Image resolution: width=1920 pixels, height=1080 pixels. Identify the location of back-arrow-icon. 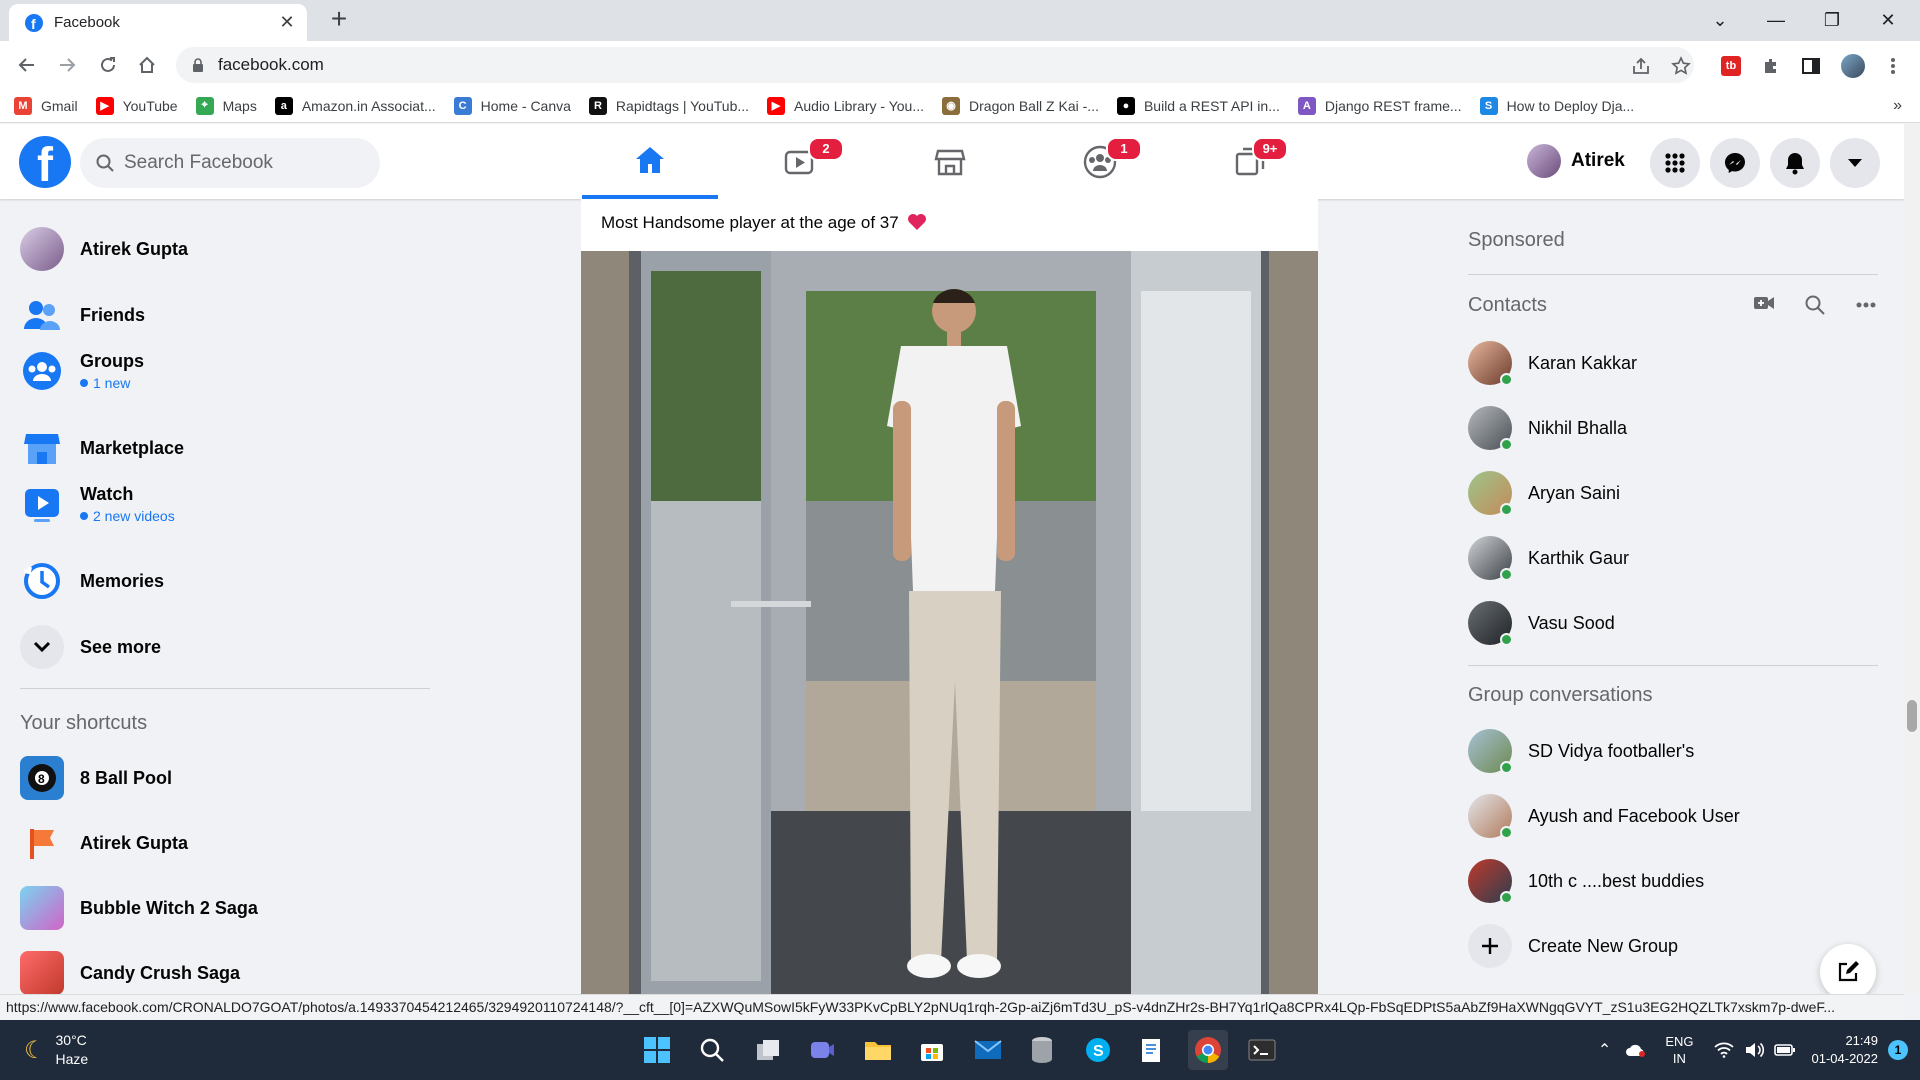
(27, 65).